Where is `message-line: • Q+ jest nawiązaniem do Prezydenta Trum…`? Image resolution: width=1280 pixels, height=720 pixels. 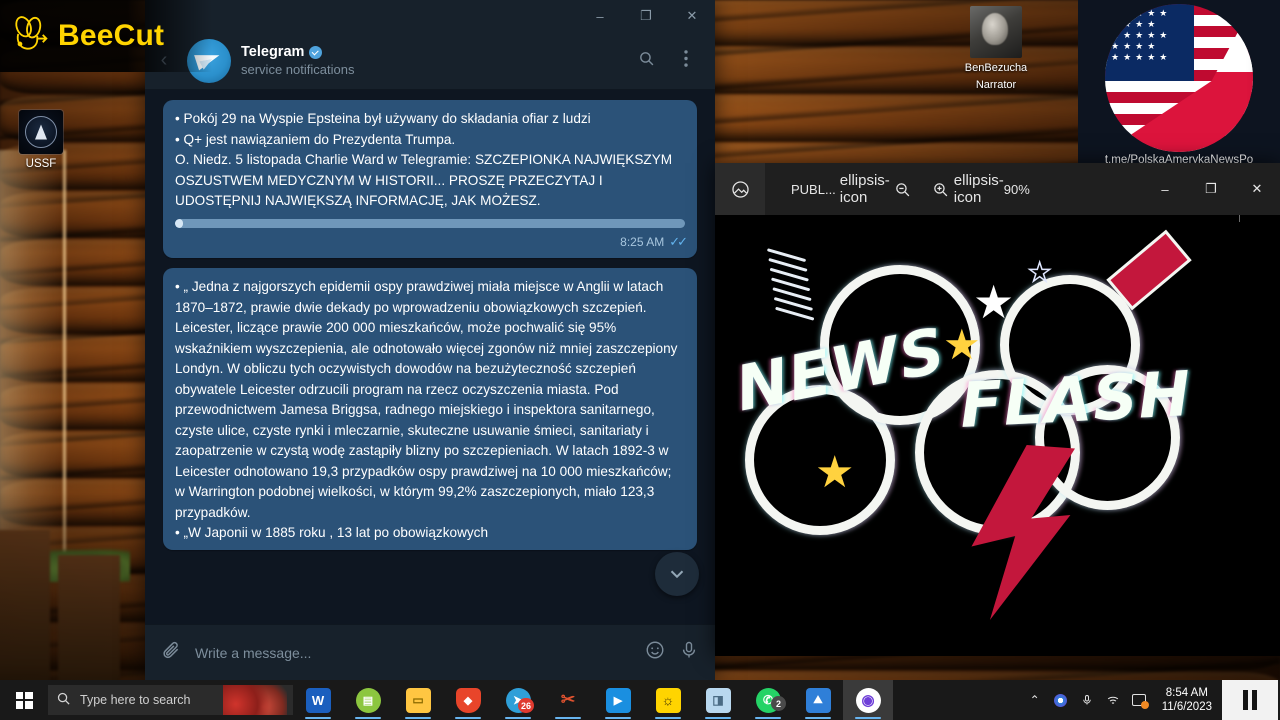
message-line: • Q+ jest nawiązaniem do Prezydenta Trum… is located at coordinates (315, 139).